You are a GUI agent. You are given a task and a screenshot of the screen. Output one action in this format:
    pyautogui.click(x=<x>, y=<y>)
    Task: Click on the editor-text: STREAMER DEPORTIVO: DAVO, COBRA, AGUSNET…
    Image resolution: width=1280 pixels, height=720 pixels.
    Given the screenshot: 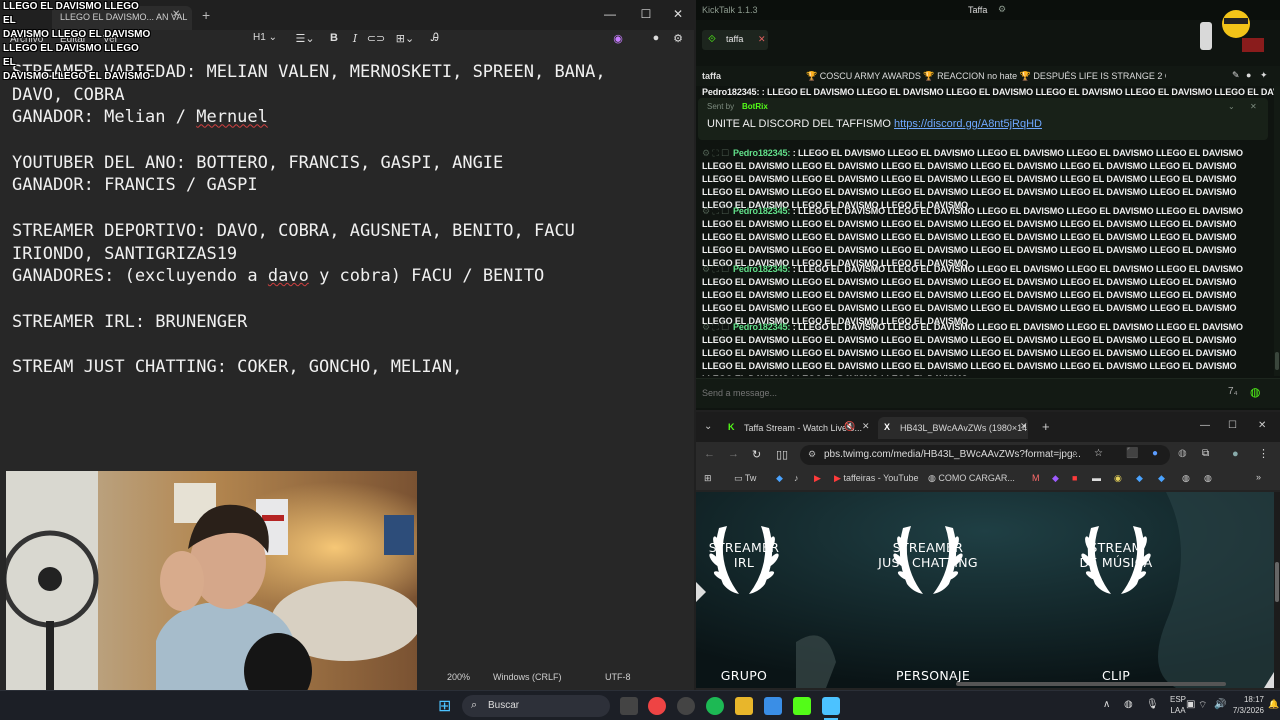 What is the action you would take?
    pyautogui.click(x=293, y=230)
    